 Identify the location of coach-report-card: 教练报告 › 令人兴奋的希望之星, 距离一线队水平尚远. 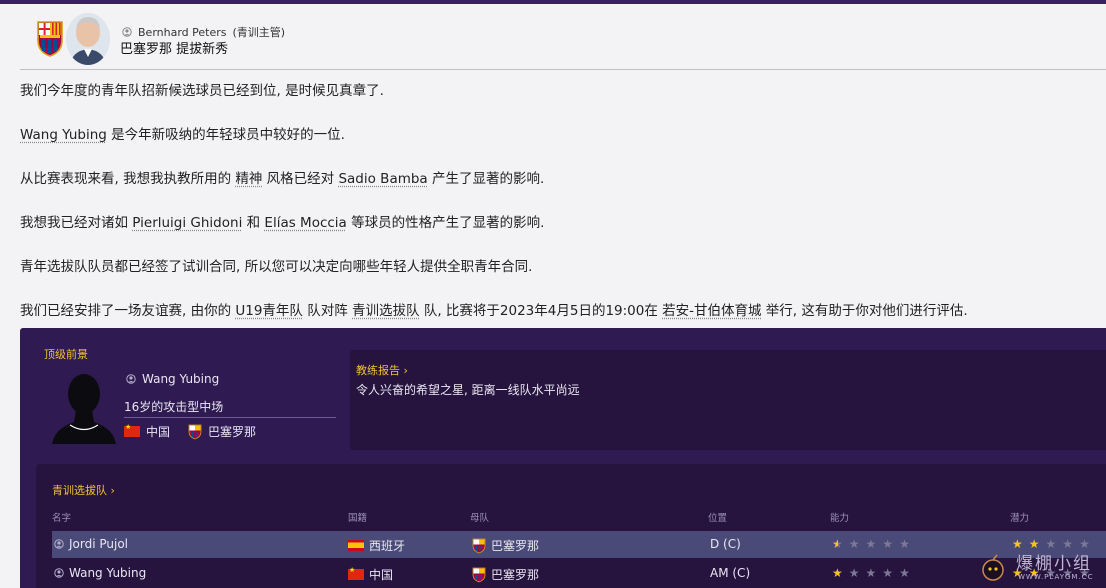
(728, 400).